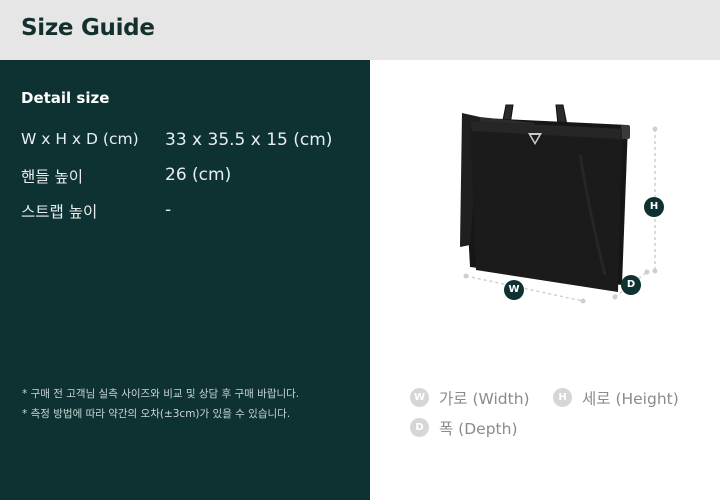 Image resolution: width=720 pixels, height=500 pixels. I want to click on note: * 측정 방법에 따라 약간의 오차(±3cm)가 있을 수 있습니다., so click(156, 414).